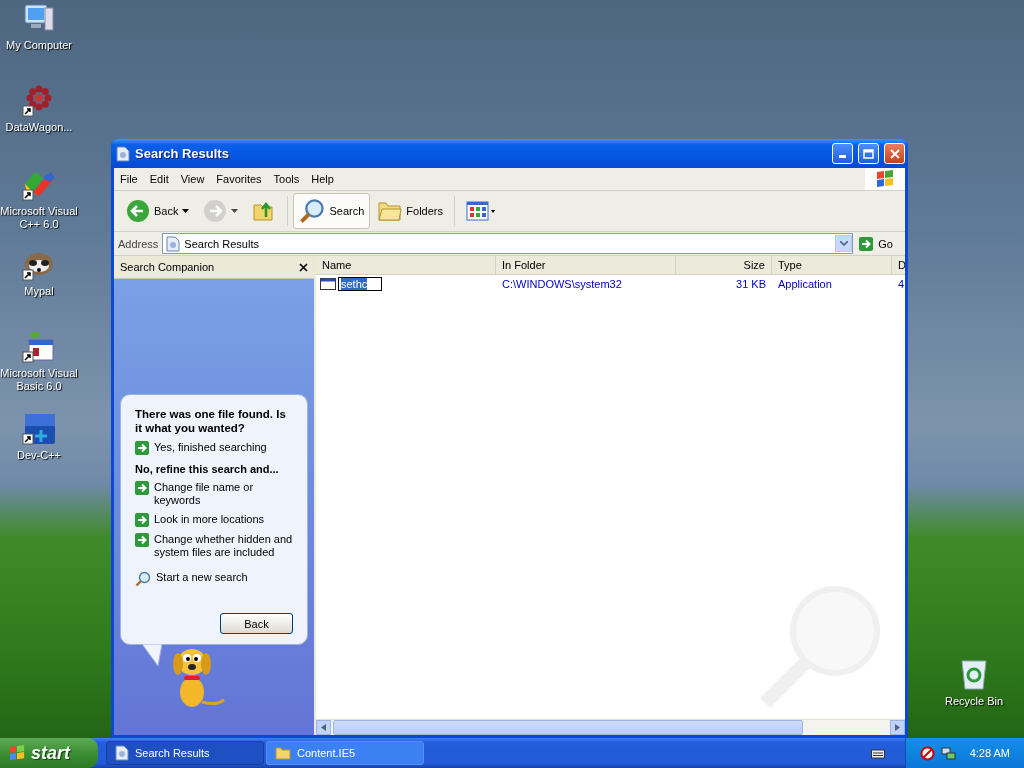  I want to click on maximize-button, so click(868, 153).